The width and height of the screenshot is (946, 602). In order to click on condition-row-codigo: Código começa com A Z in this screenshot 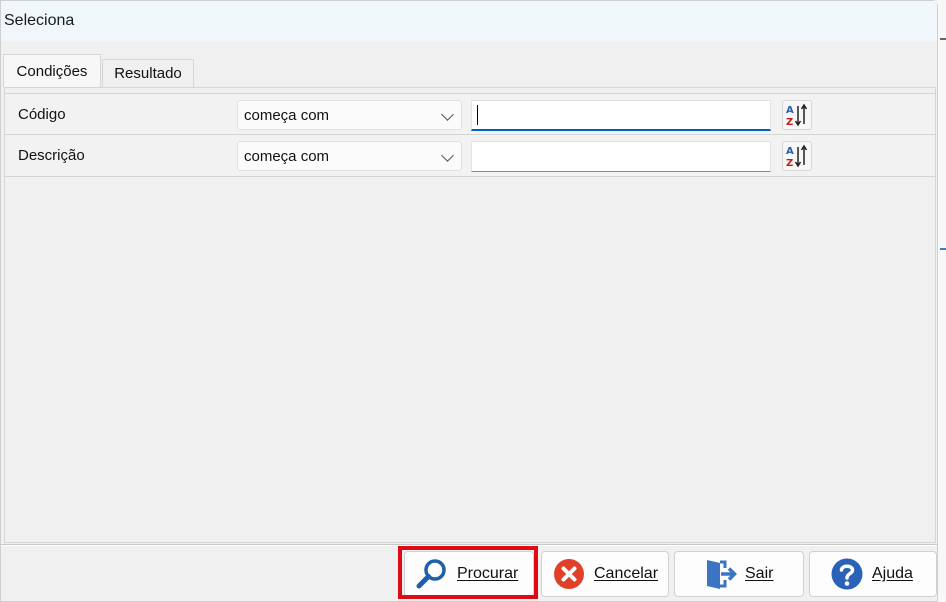, I will do `click(470, 114)`.